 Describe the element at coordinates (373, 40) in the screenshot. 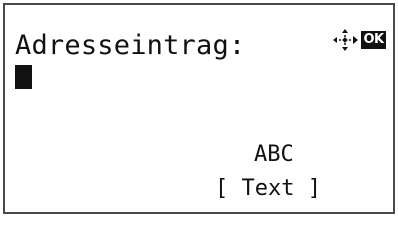

I see `ok-key-label: OK` at that location.